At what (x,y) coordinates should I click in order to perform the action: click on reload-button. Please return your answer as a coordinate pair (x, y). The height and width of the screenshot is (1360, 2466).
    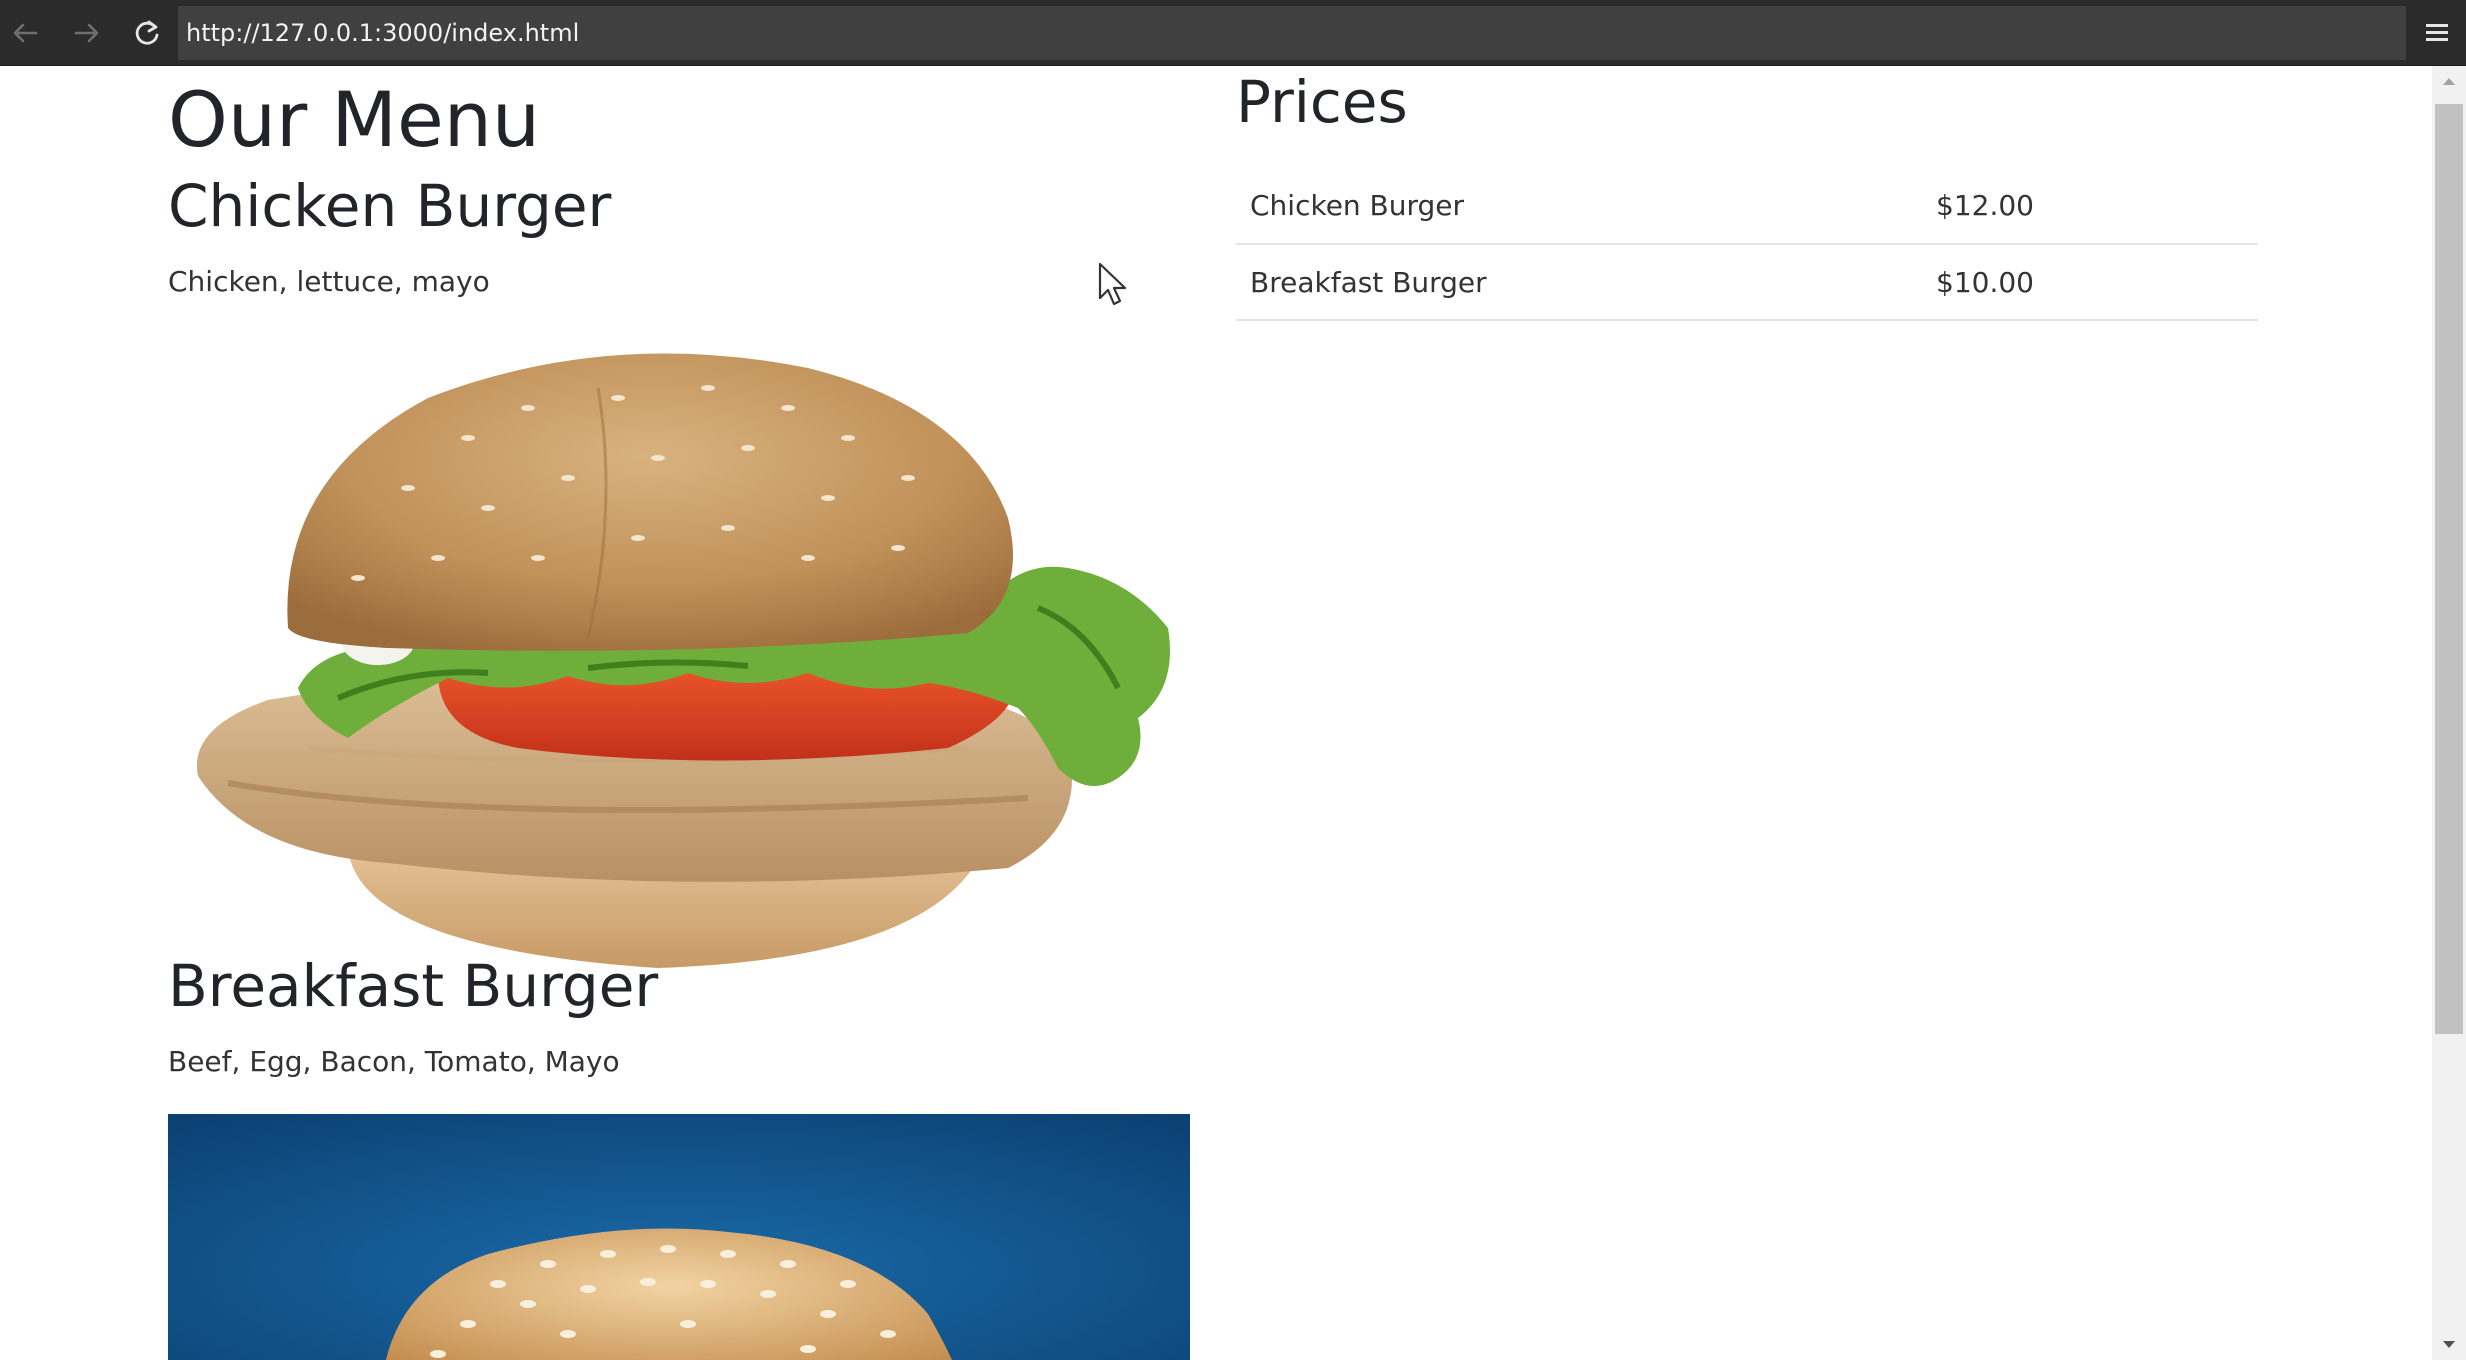
    Looking at the image, I should click on (147, 33).